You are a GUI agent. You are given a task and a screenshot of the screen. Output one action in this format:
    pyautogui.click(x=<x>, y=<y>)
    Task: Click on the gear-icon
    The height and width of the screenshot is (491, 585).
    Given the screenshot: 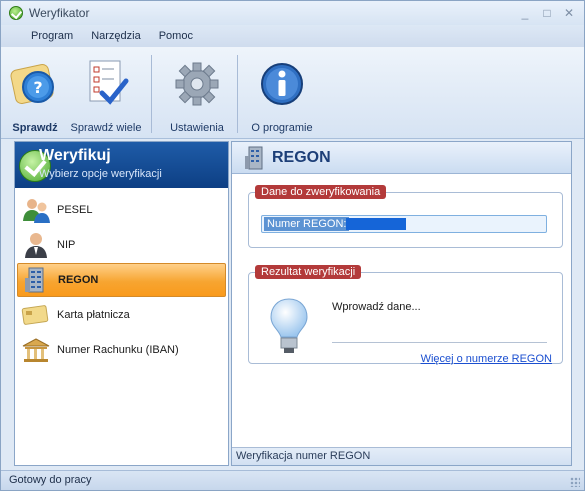 What is the action you would take?
    pyautogui.click(x=197, y=84)
    